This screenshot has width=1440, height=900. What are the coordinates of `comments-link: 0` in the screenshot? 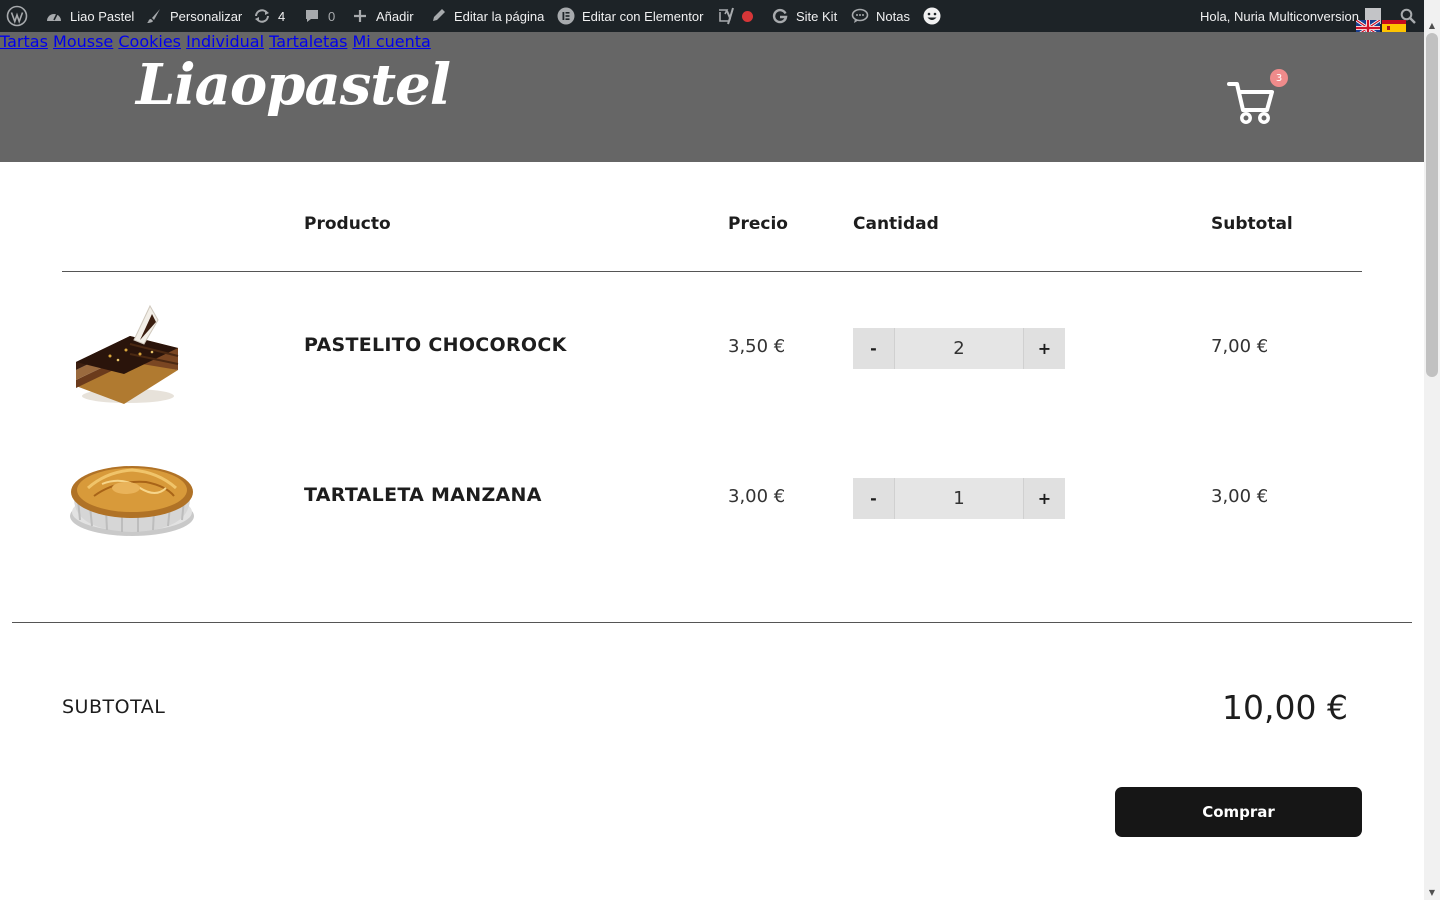 It's located at (318, 16).